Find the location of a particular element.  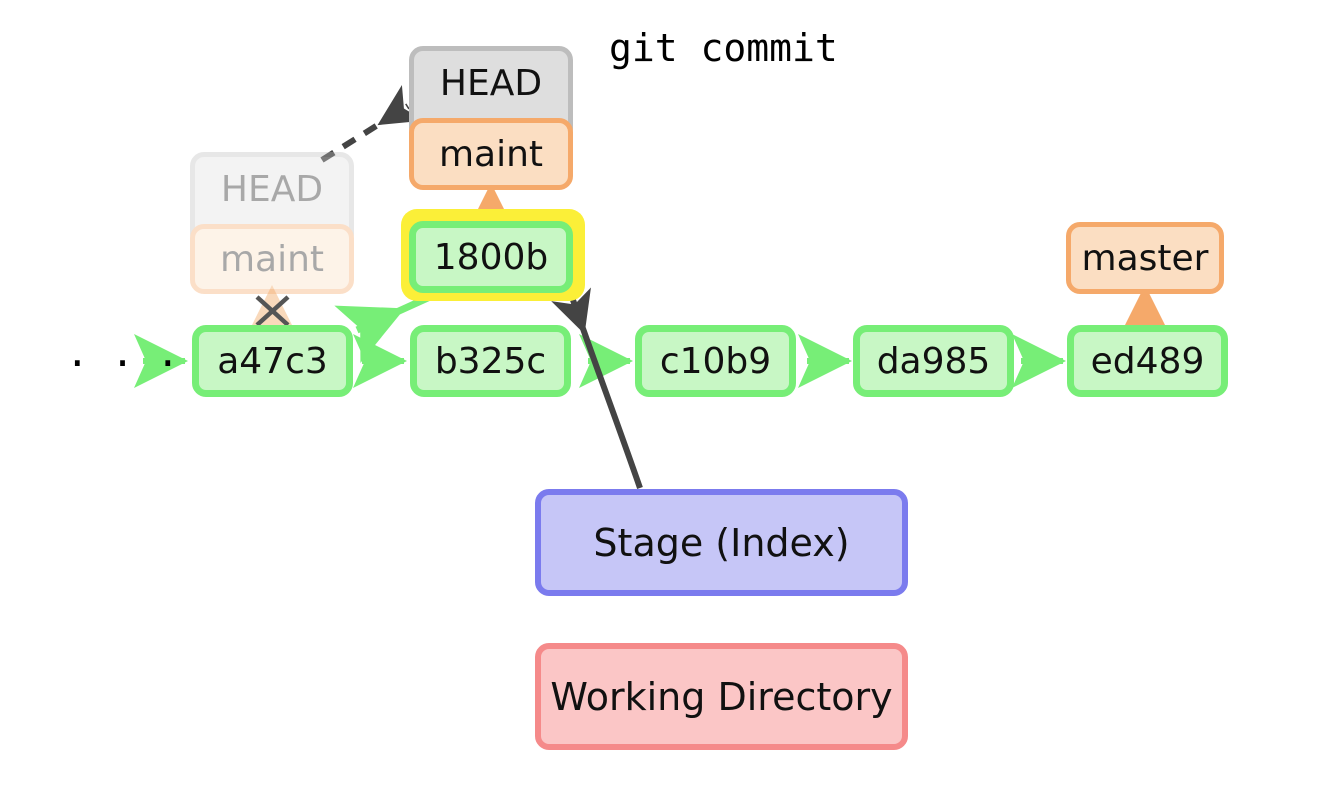

commit-id-c10b9: c10b9 is located at coordinates (715, 361).